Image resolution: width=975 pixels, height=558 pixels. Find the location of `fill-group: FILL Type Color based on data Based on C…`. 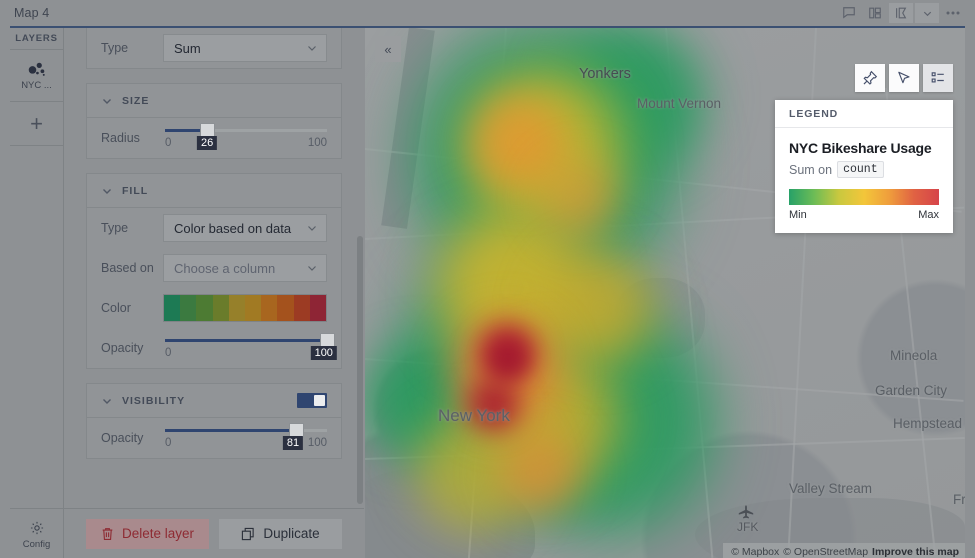

fill-group: FILL Type Color based on data Based on C… is located at coordinates (214, 271).